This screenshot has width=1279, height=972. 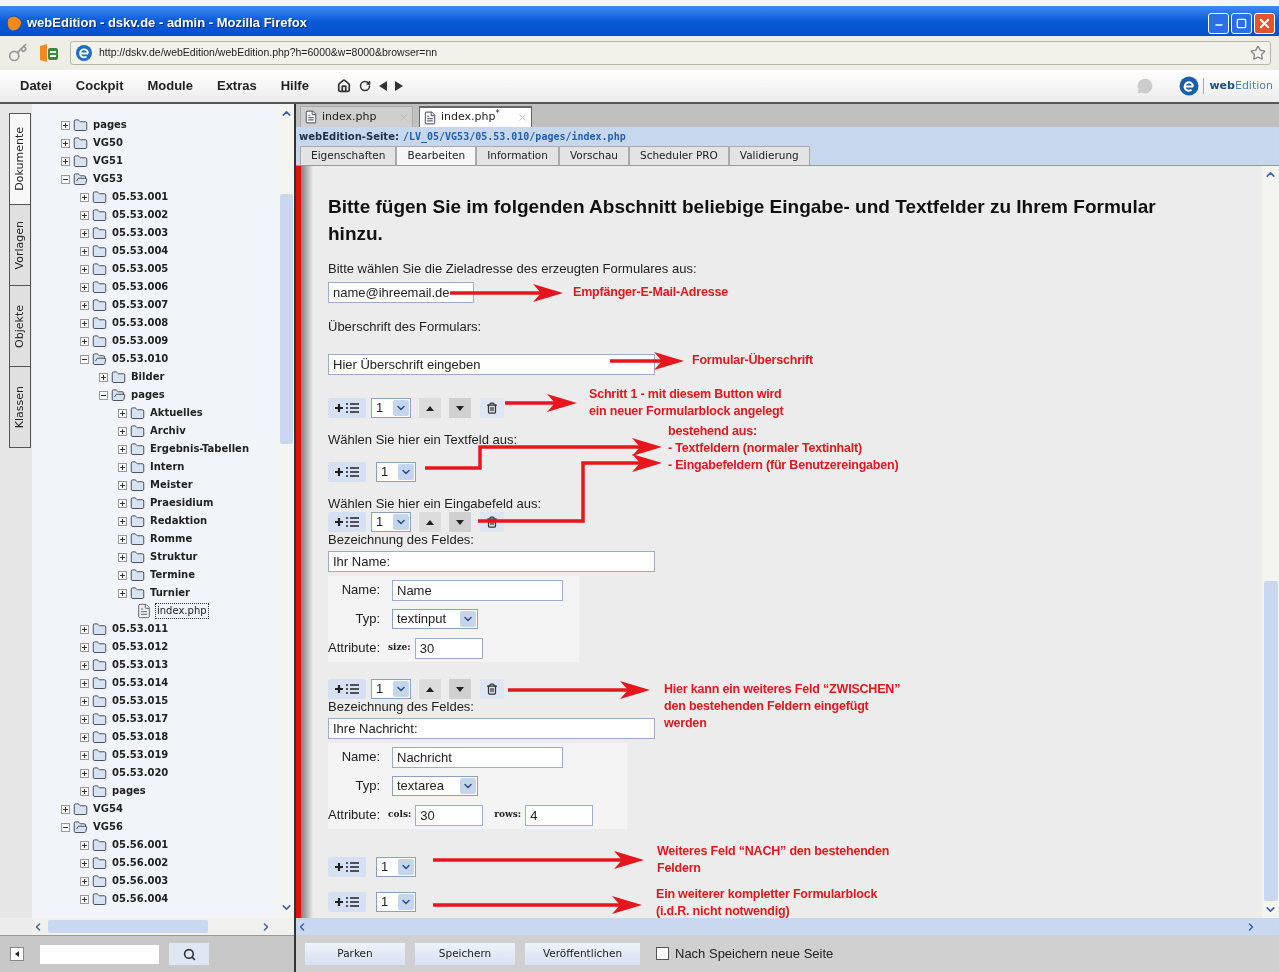 I want to click on attribute-input: 4, so click(x=559, y=815).